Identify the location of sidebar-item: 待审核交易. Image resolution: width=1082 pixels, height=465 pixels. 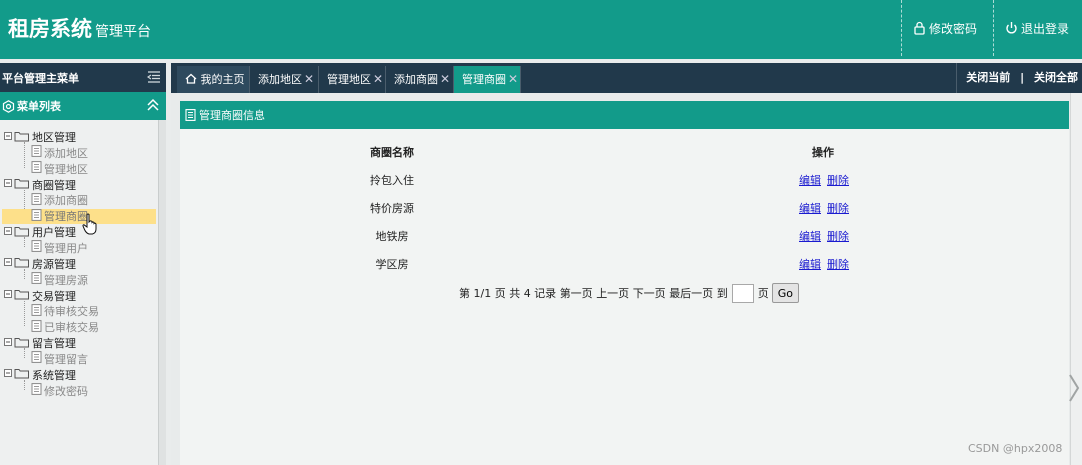
(61, 311).